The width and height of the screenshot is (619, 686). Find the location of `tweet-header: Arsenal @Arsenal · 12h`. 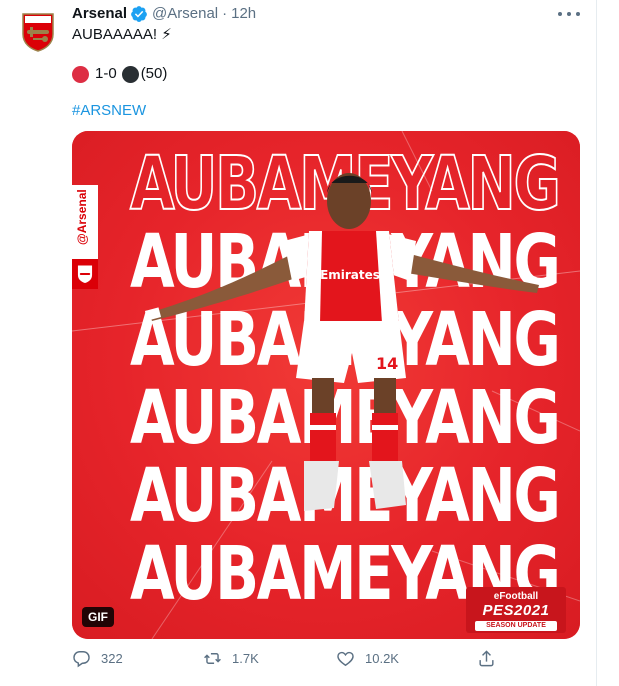

tweet-header: Arsenal @Arsenal · 12h is located at coordinates (164, 14).